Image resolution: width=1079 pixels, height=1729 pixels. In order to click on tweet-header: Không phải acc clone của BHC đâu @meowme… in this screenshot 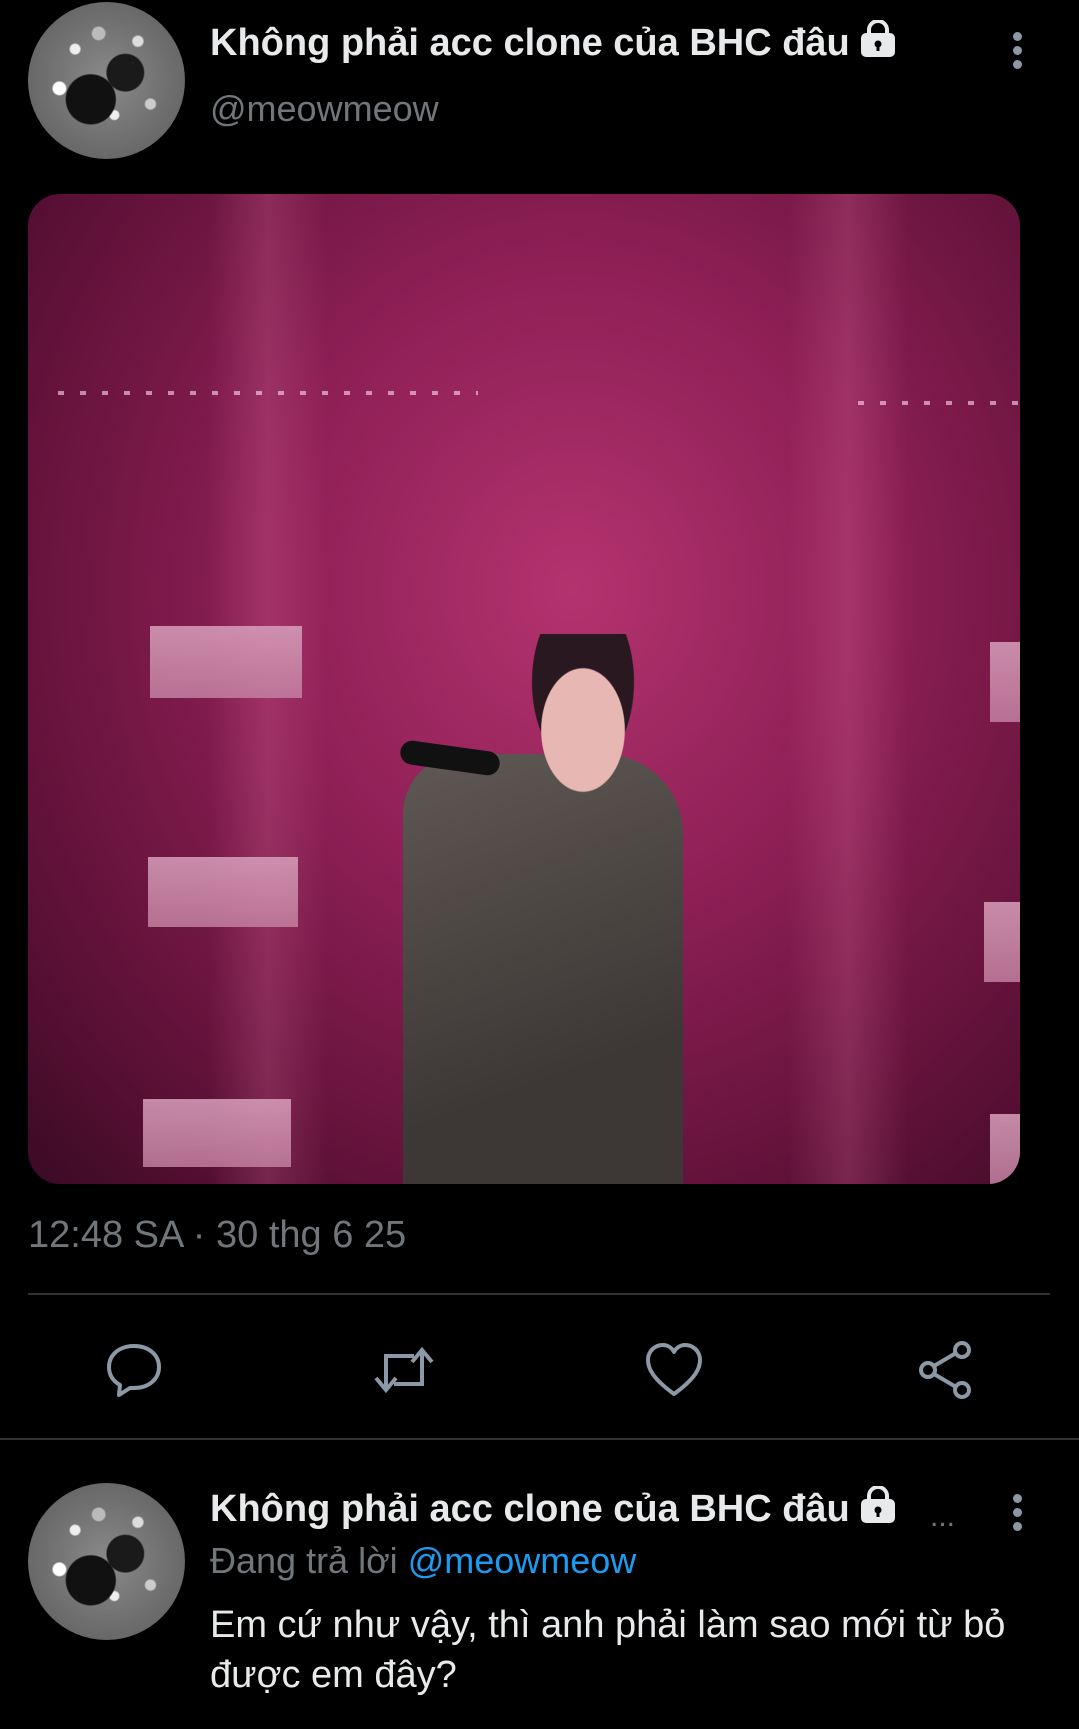, I will do `click(539, 85)`.